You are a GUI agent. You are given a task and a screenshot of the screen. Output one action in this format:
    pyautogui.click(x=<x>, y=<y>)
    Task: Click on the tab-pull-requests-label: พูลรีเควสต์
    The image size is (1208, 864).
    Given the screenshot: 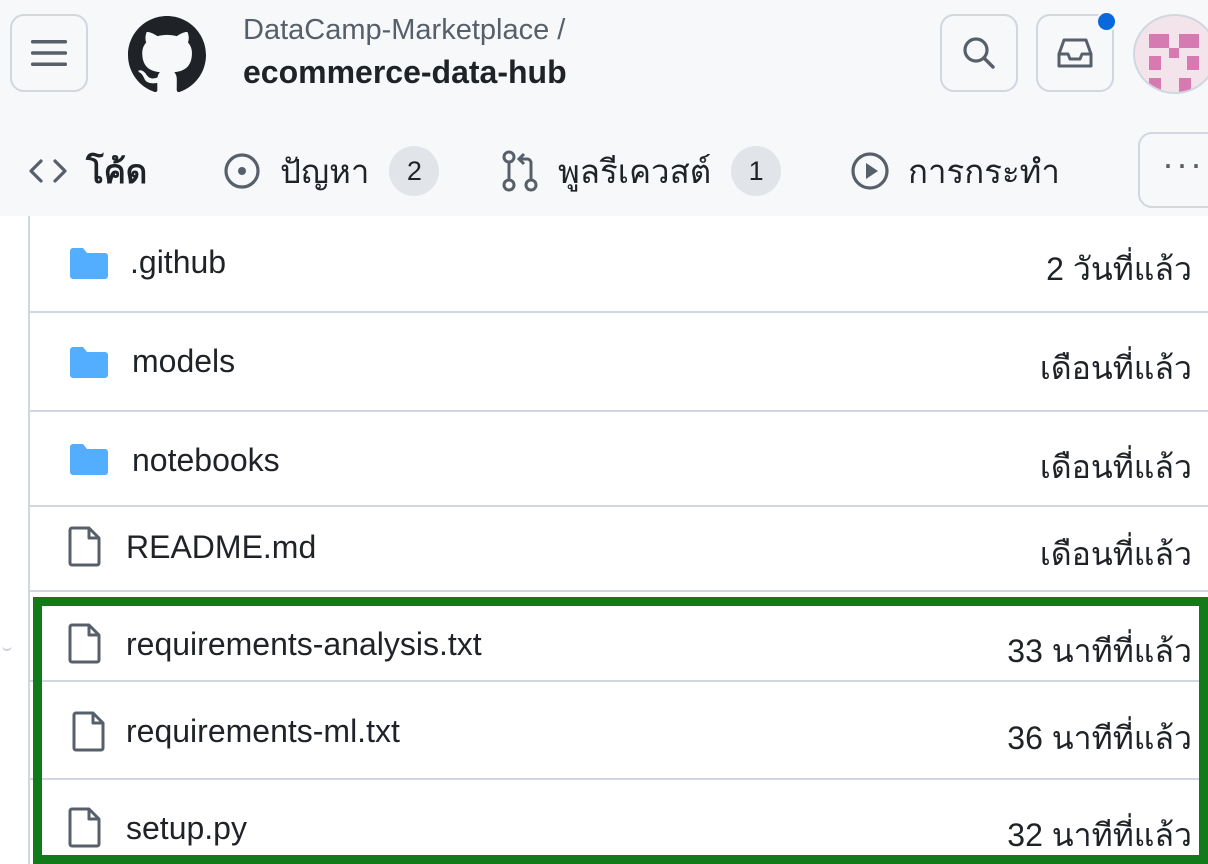 What is the action you would take?
    pyautogui.click(x=635, y=171)
    